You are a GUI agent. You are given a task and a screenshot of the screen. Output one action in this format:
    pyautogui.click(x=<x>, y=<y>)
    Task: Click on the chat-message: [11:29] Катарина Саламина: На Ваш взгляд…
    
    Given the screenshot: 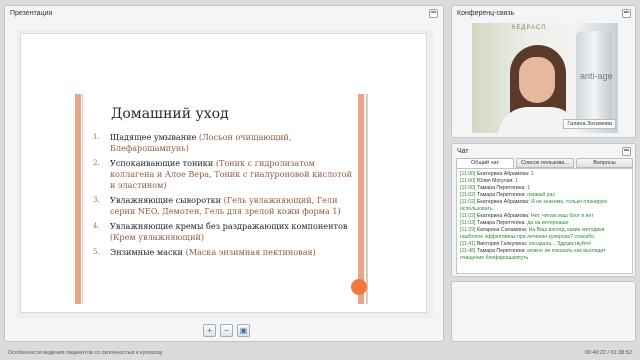 What is the action you would take?
    pyautogui.click(x=544, y=234)
    